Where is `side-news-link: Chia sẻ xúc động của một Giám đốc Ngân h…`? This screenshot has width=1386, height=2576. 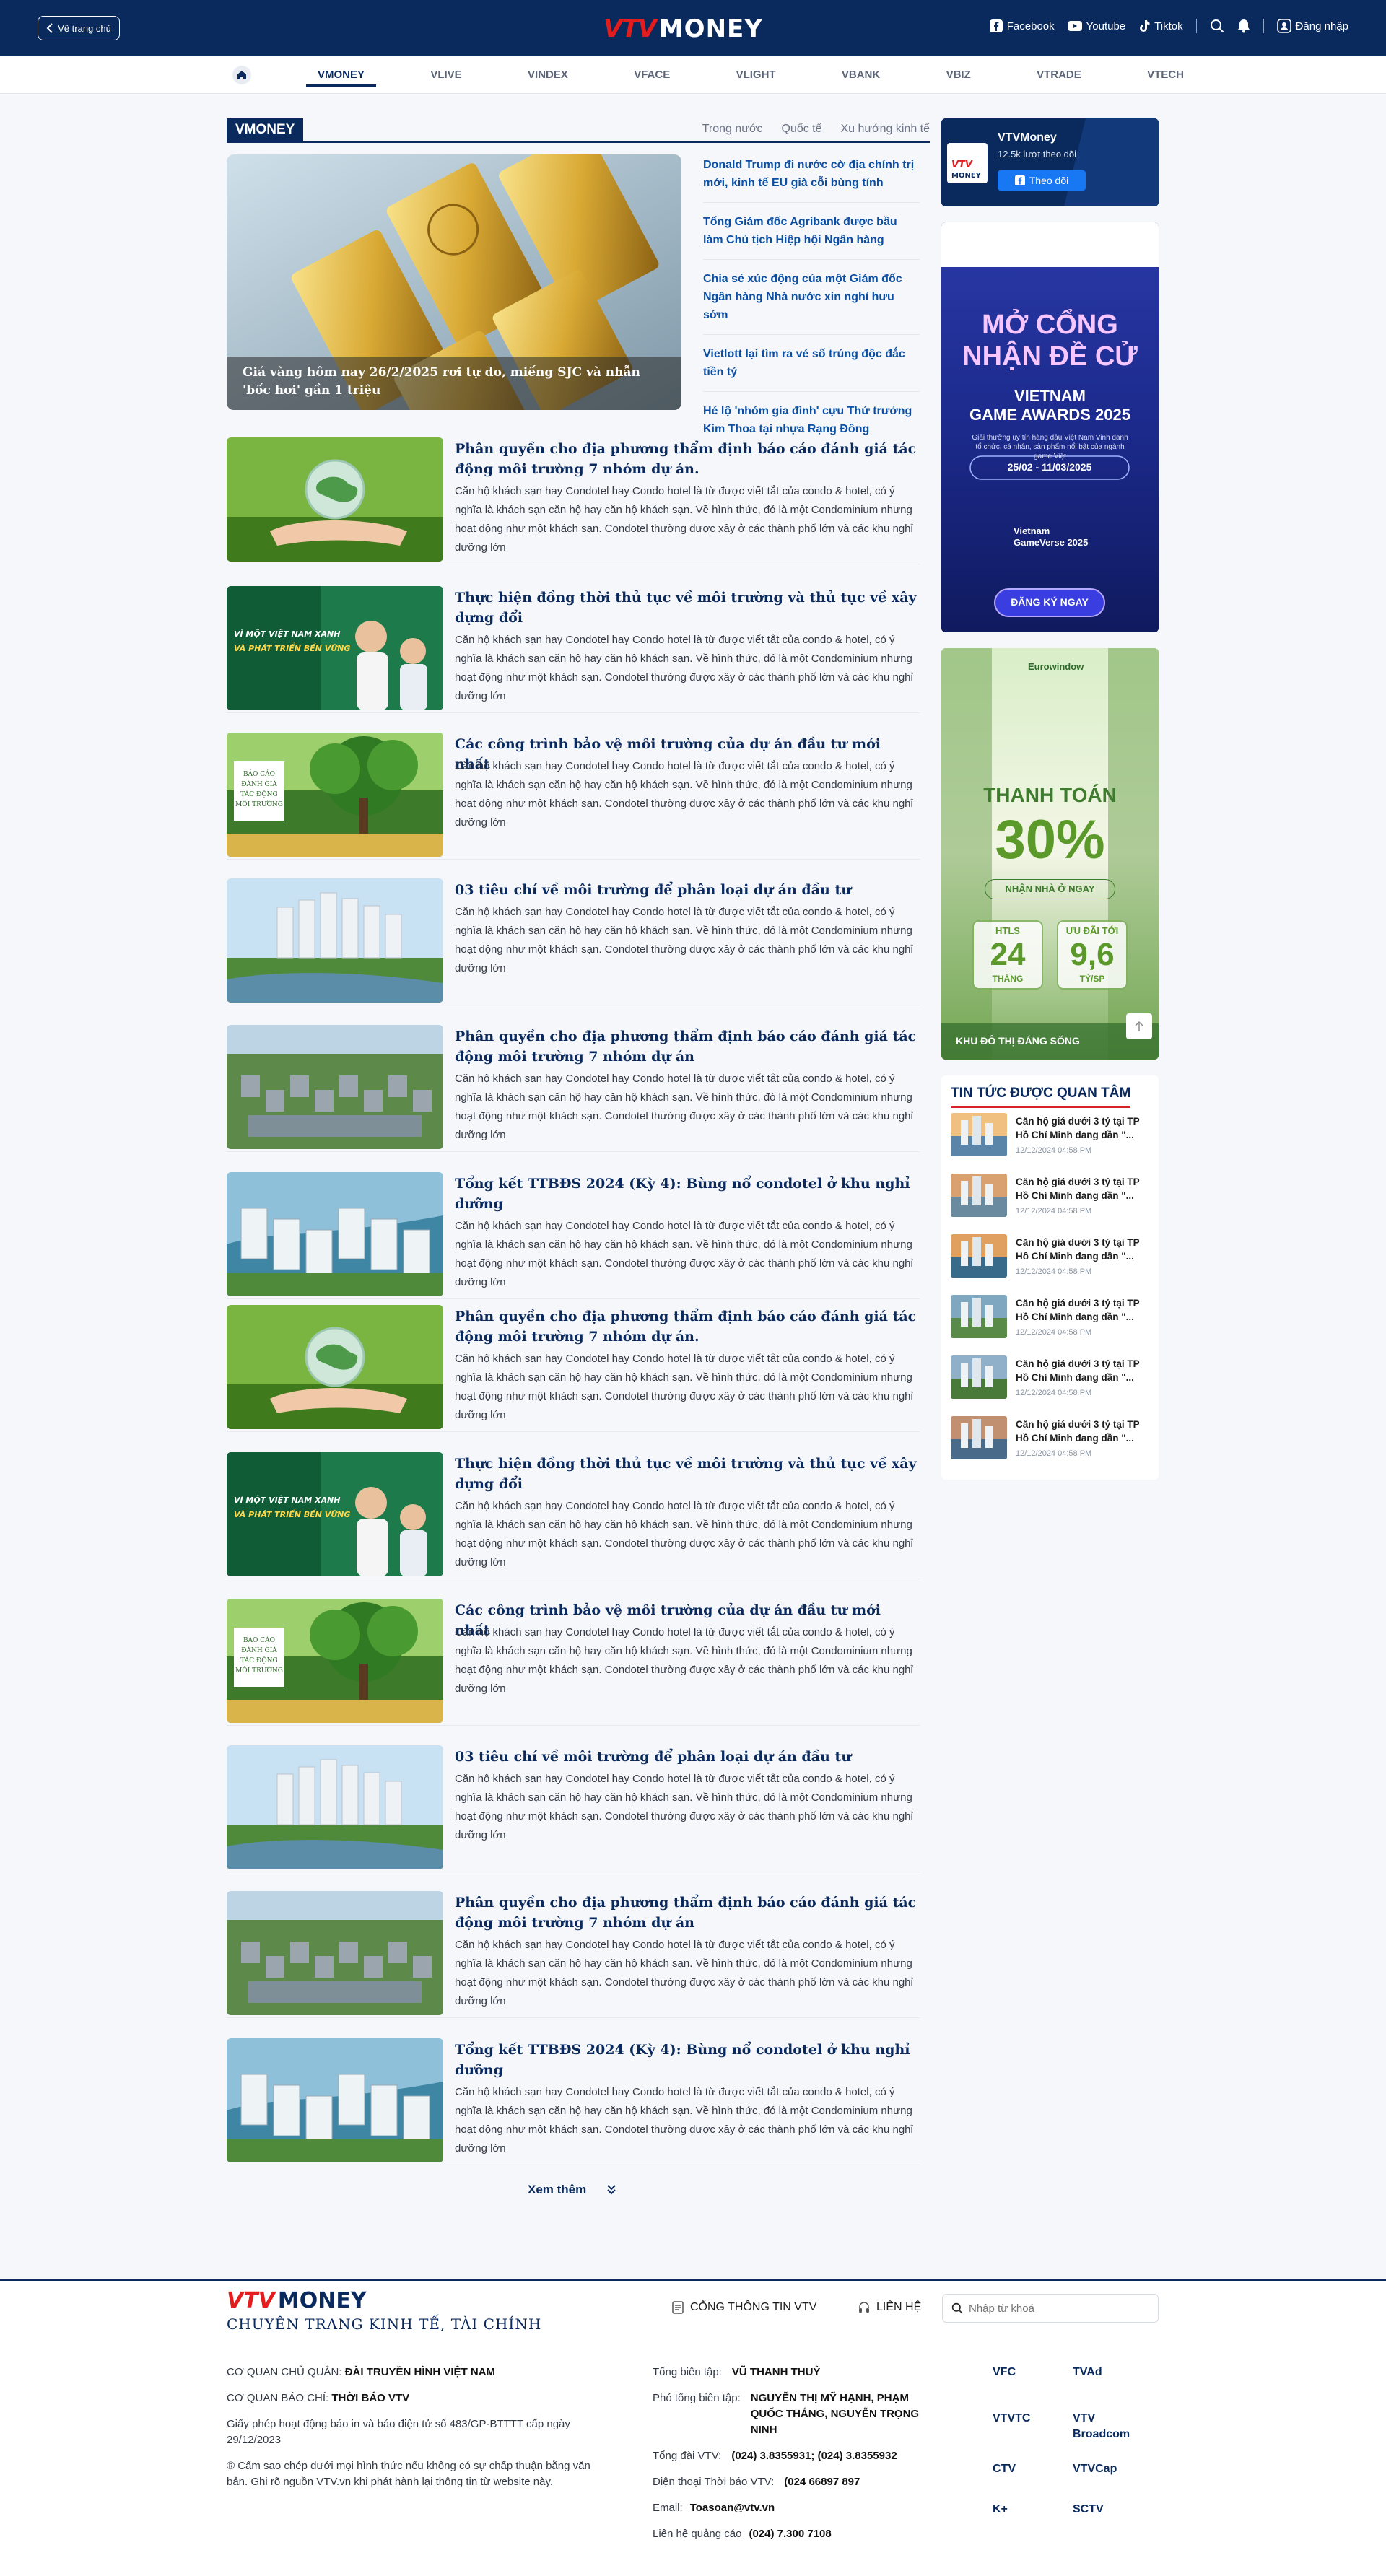
side-news-link: Chia sẻ xúc động của một Giám đốc Ngân h… is located at coordinates (811, 301).